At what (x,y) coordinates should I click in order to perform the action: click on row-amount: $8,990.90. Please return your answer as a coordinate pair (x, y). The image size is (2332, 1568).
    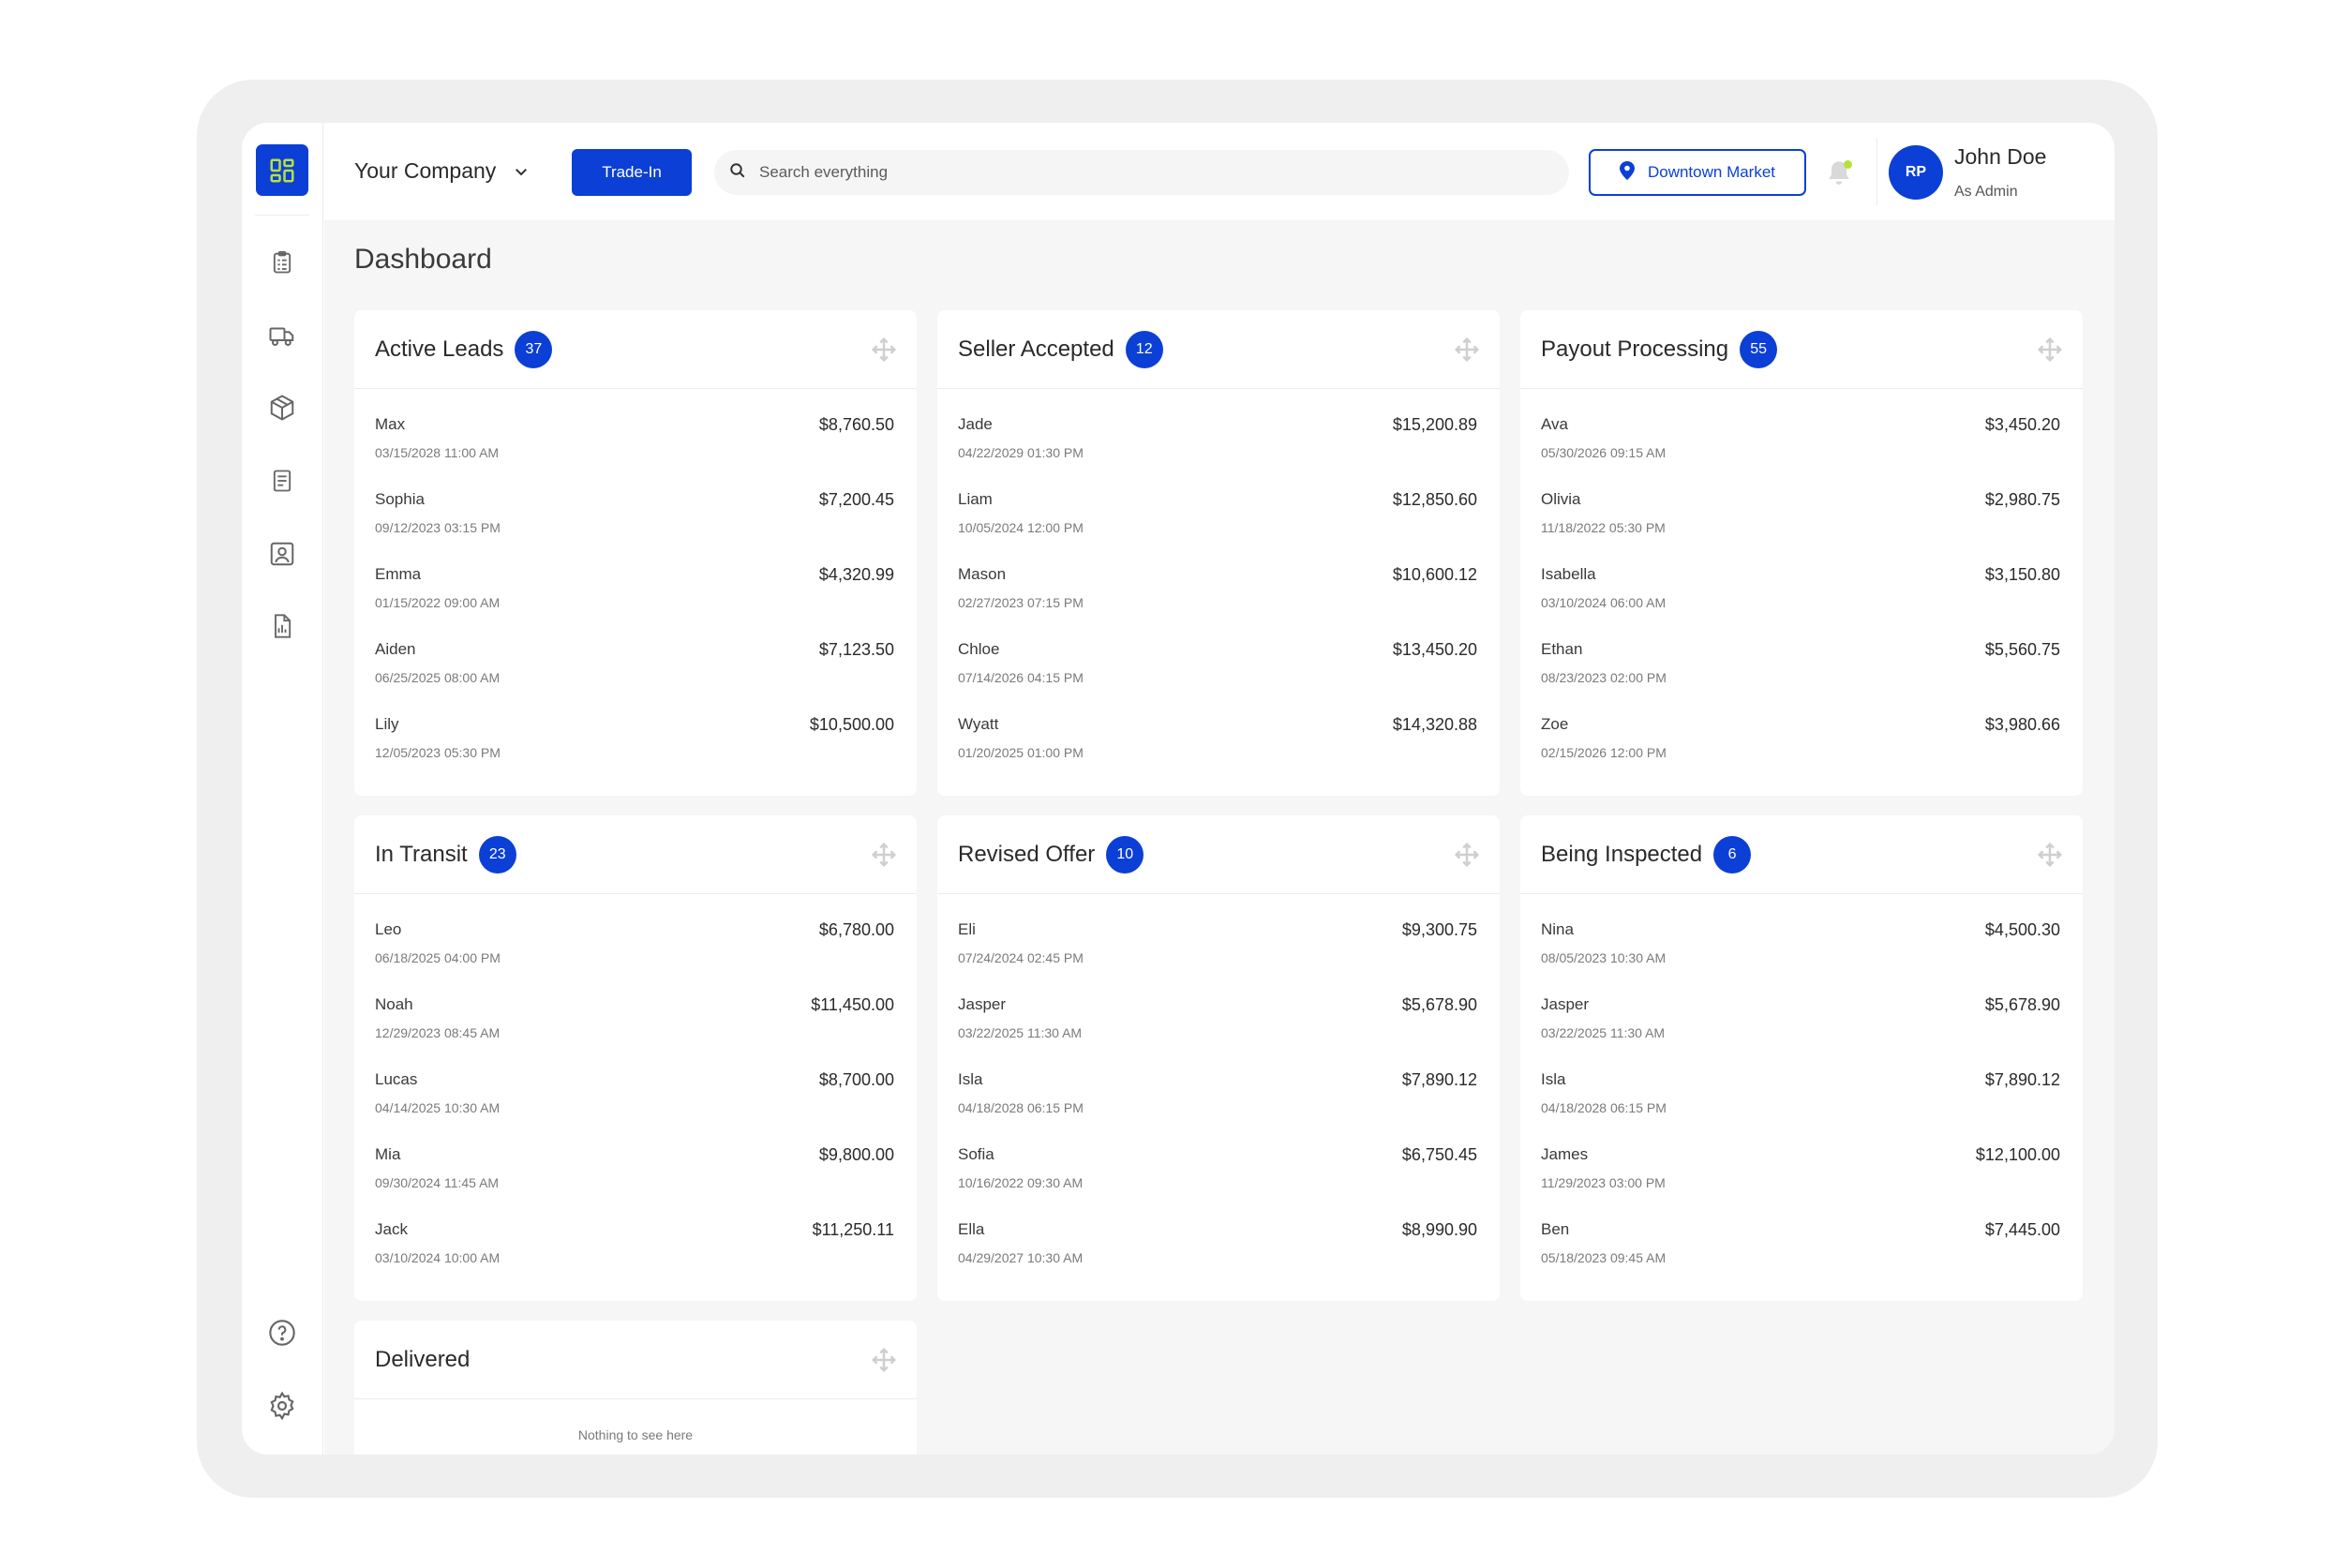
    Looking at the image, I should click on (1439, 1230).